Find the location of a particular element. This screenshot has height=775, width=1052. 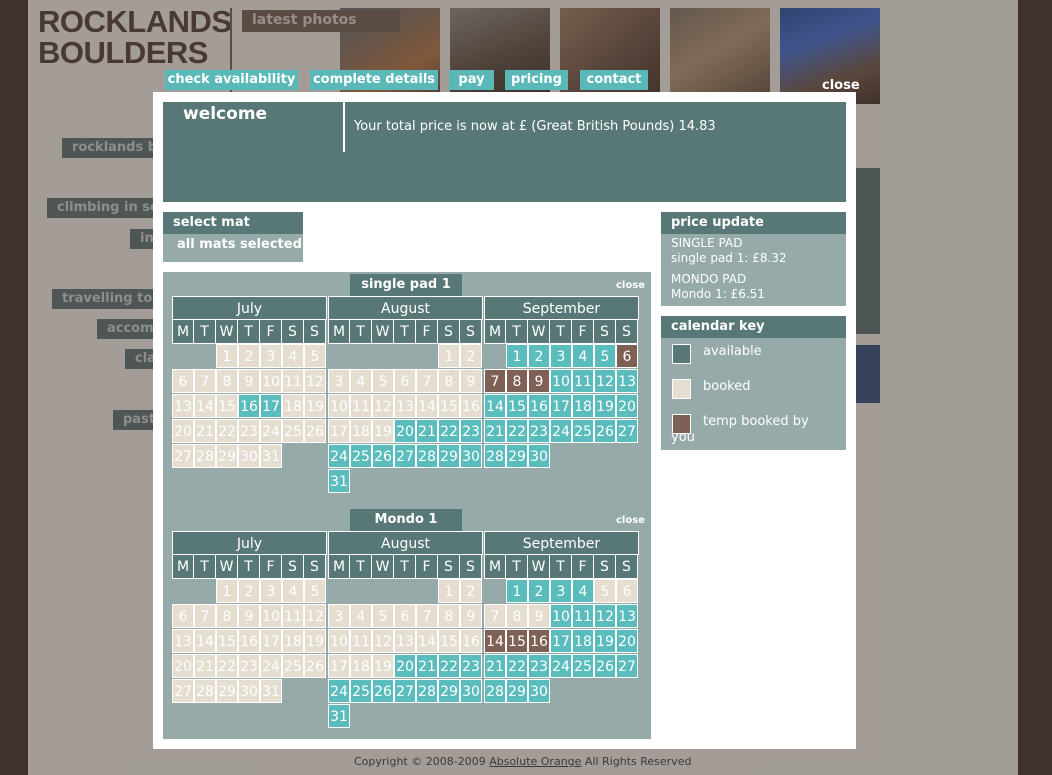

day-cell-available: 1 is located at coordinates (517, 591).